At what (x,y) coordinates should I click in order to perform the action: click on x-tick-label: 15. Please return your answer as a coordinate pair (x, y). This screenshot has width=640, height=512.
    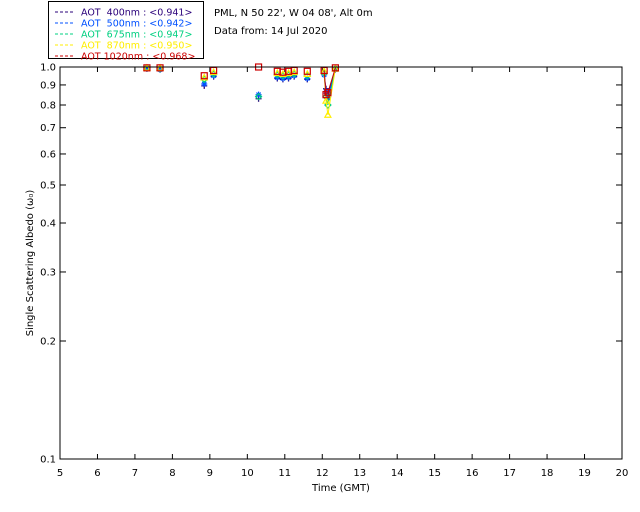
    Looking at the image, I should click on (434, 473).